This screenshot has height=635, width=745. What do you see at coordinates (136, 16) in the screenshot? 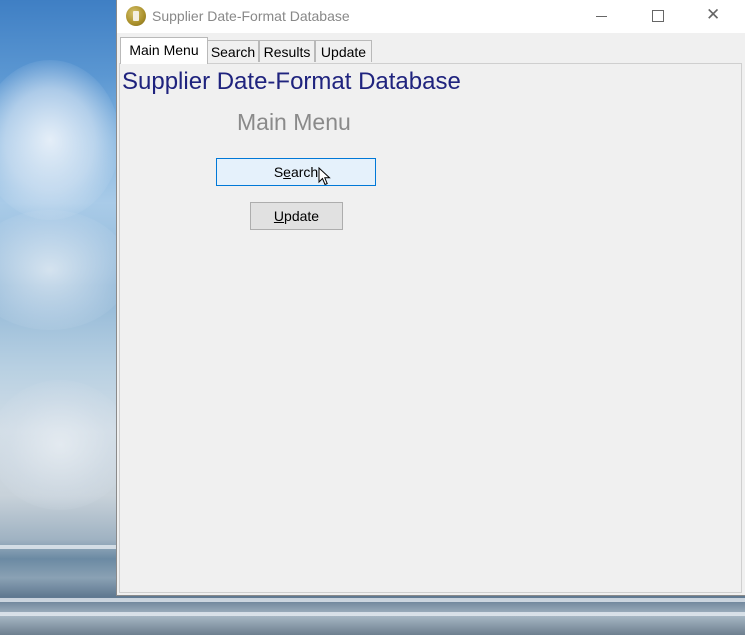
I see `app-icon` at bounding box center [136, 16].